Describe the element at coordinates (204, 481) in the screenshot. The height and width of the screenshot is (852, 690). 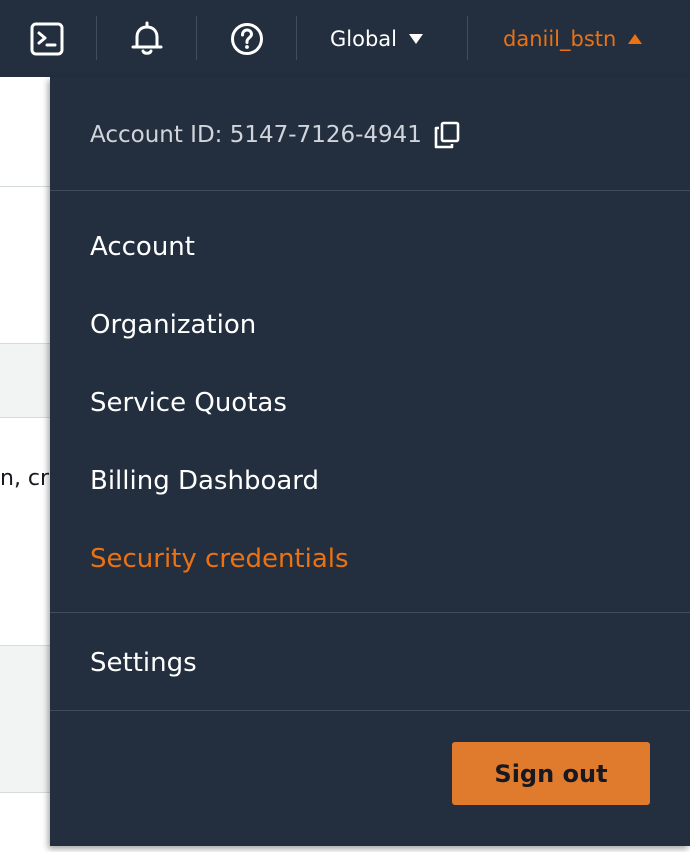
I see `menu-item-billing-dashboard: Billing Dashboard` at that location.